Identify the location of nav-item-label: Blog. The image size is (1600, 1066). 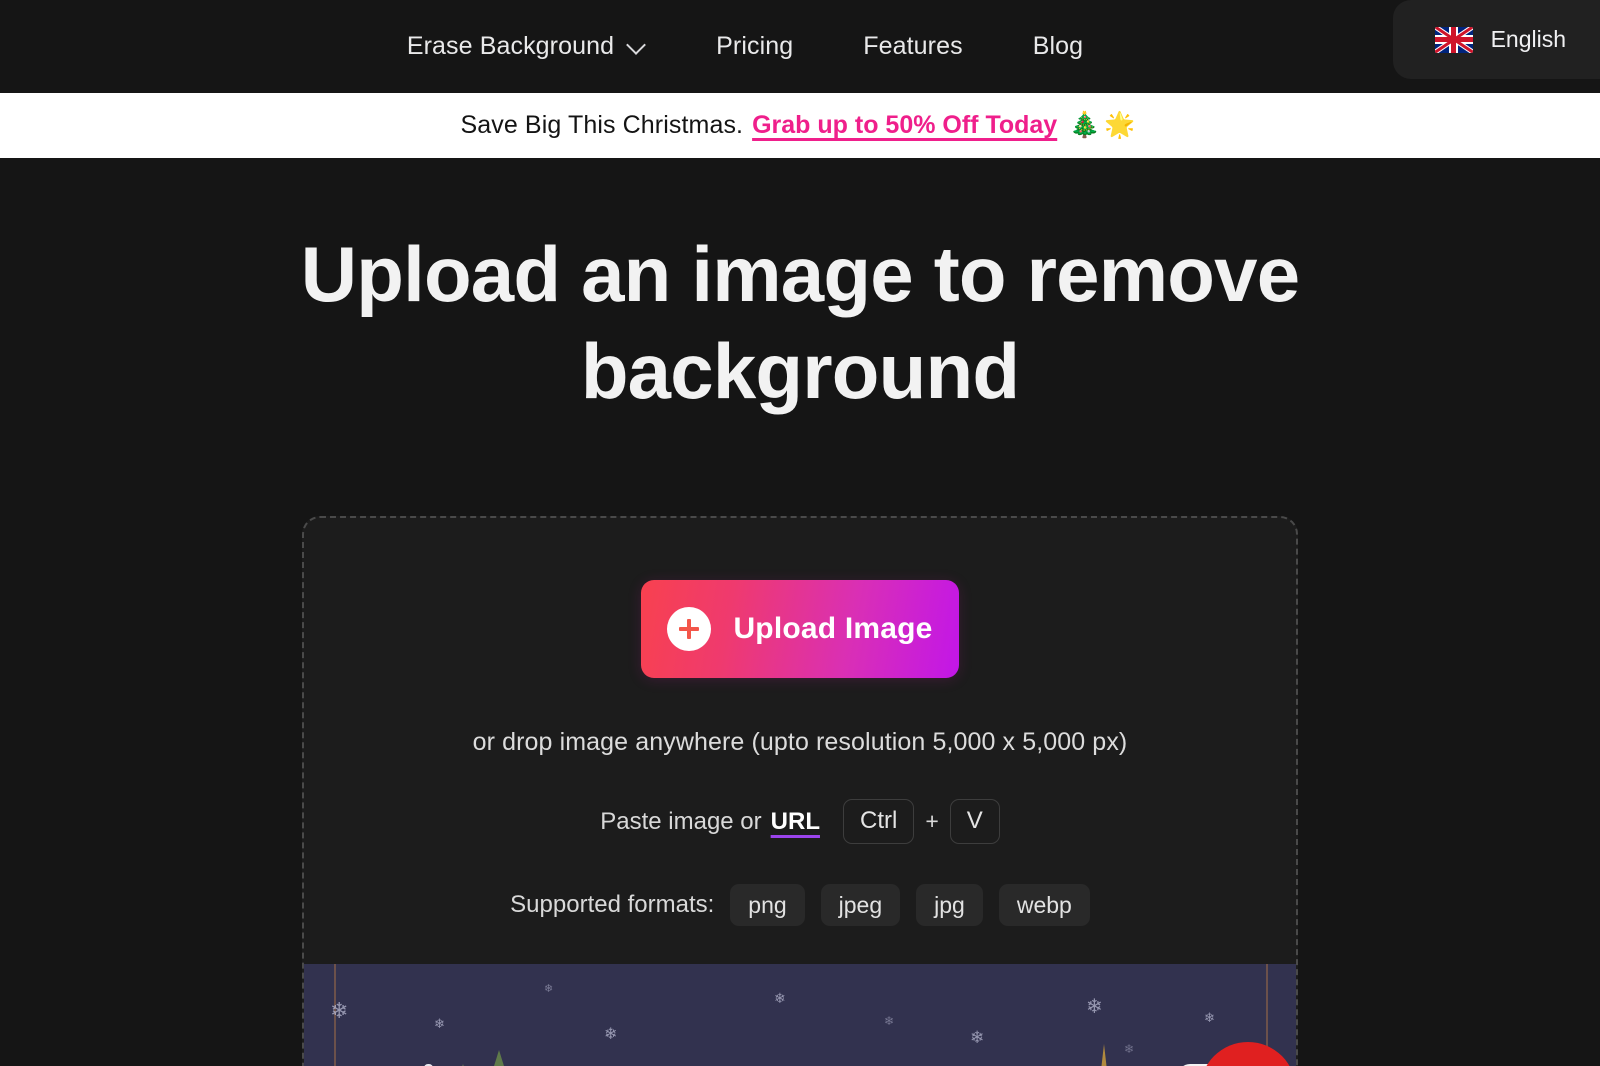
(1058, 46).